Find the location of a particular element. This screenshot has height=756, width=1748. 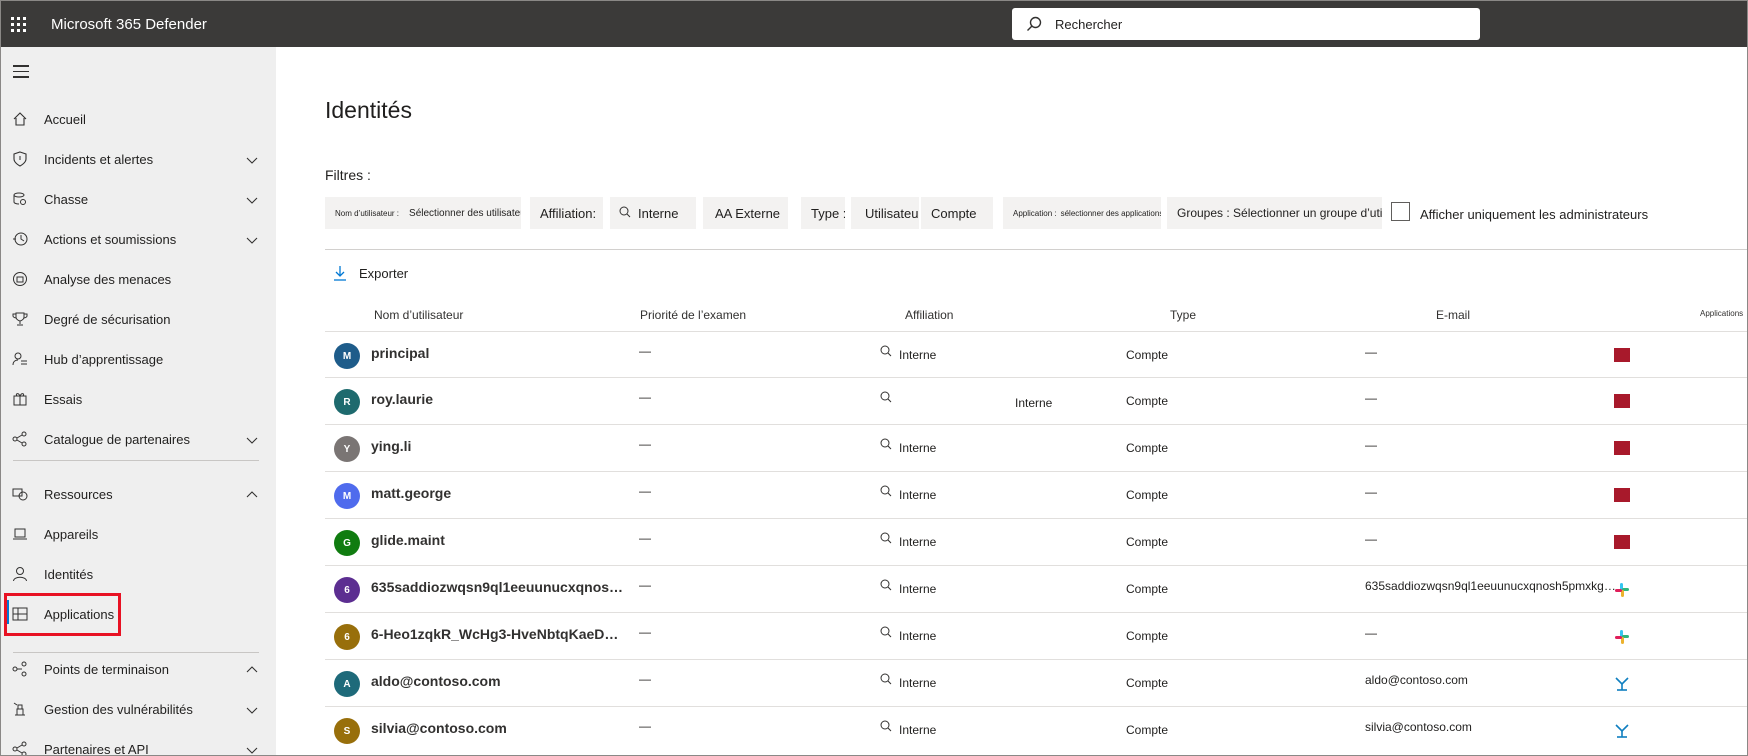

sidebar-item-5: Analyse des menaces is located at coordinates (138, 279).